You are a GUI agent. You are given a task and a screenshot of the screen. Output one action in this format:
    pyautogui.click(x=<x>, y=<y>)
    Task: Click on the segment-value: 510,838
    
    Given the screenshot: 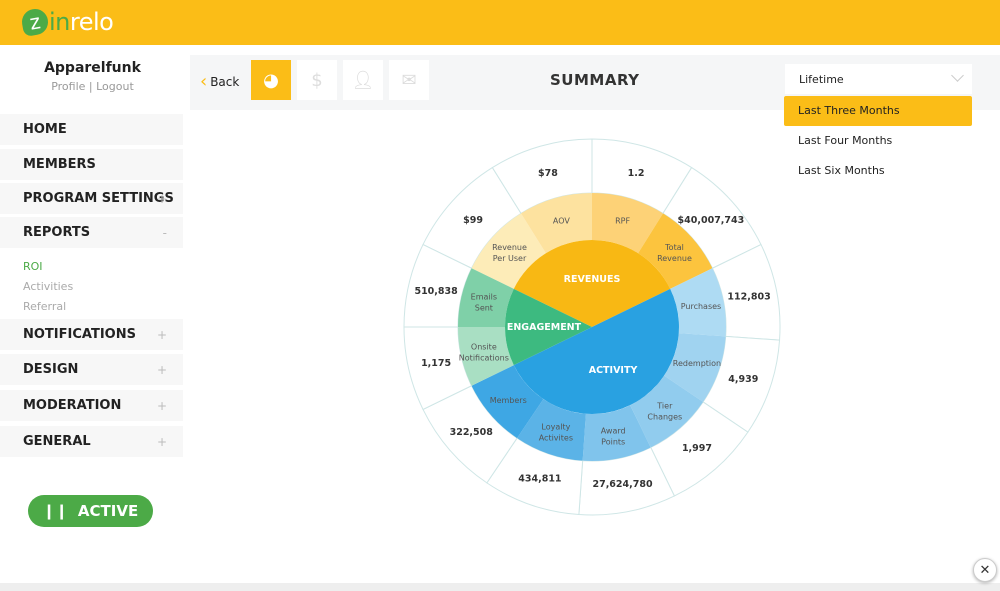 What is the action you would take?
    pyautogui.click(x=436, y=291)
    